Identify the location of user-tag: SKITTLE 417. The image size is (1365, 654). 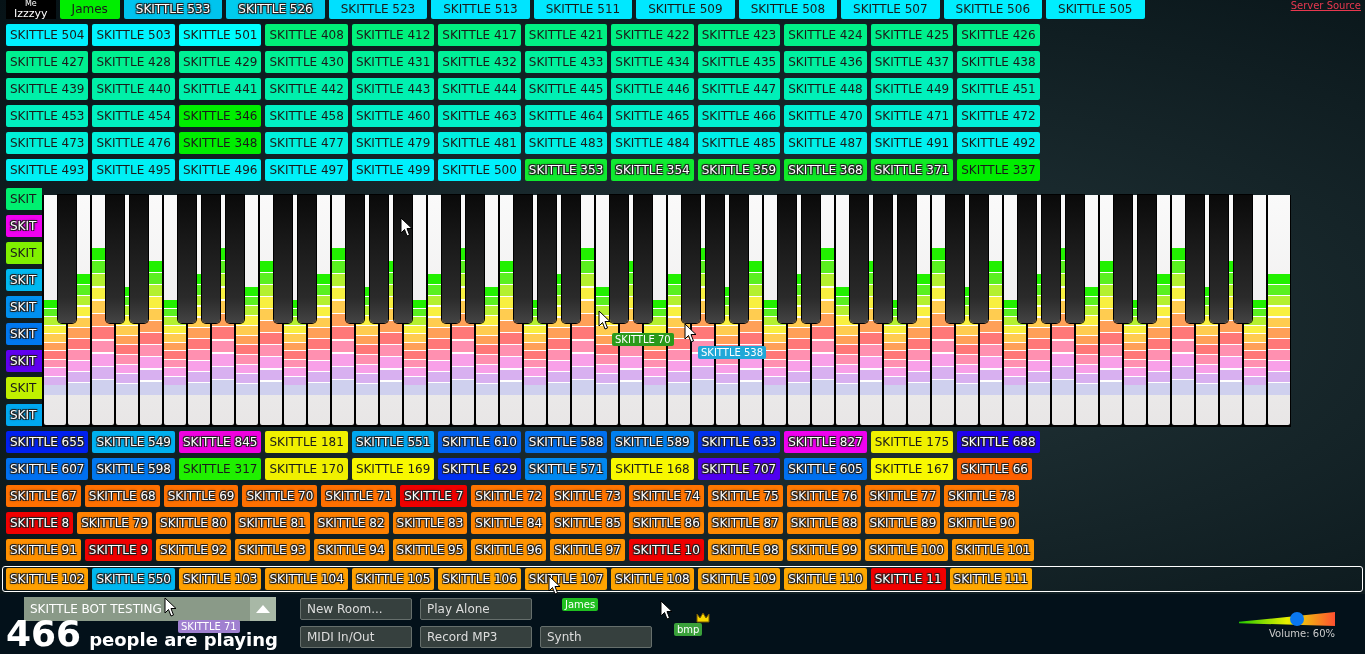
(479, 35).